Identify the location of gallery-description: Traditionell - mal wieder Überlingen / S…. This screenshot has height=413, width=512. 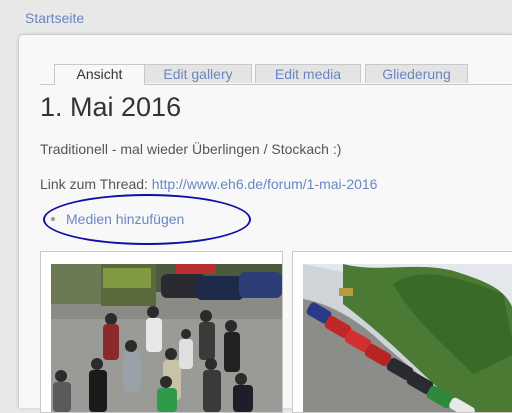
(191, 149).